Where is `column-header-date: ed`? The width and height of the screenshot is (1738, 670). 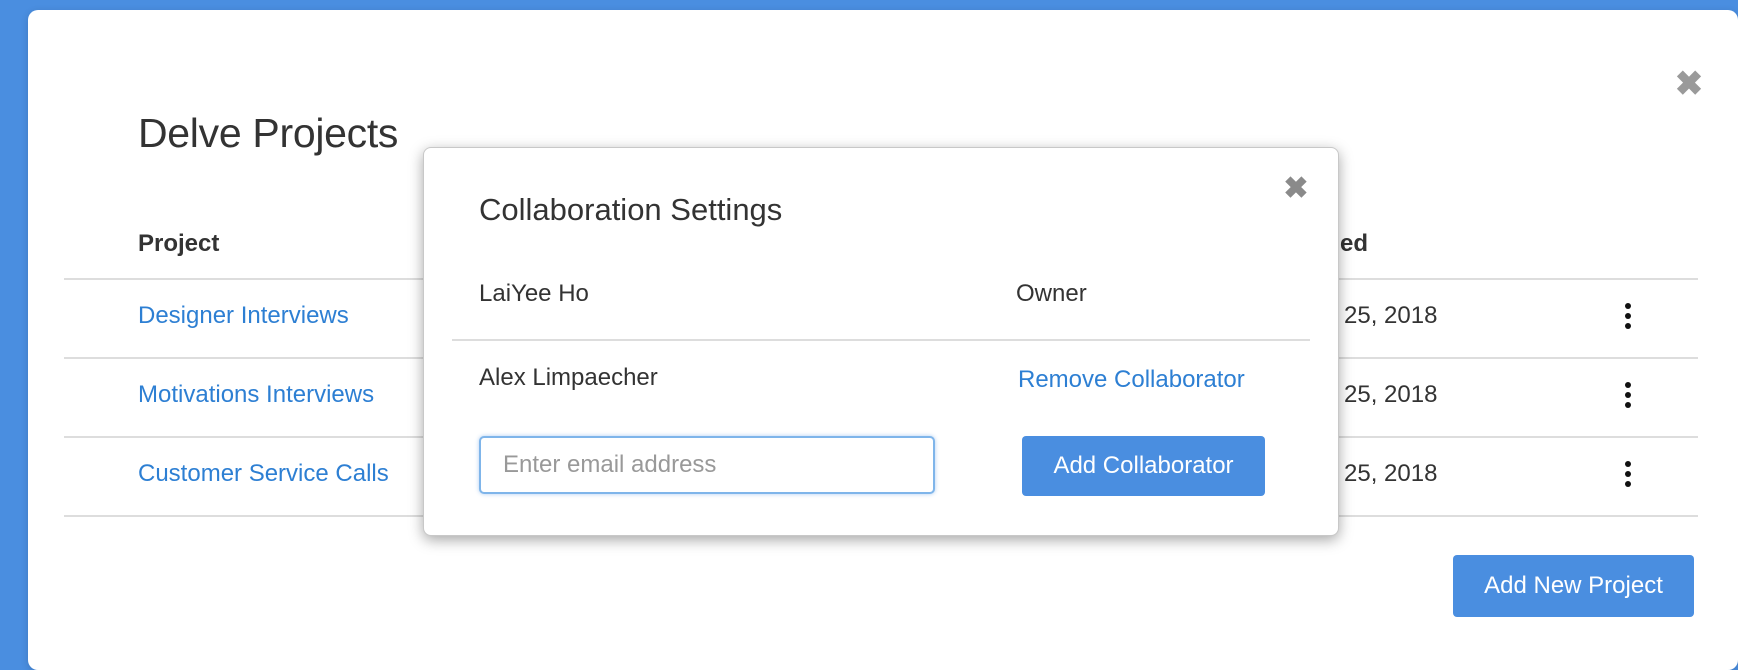 column-header-date: ed is located at coordinates (1354, 243).